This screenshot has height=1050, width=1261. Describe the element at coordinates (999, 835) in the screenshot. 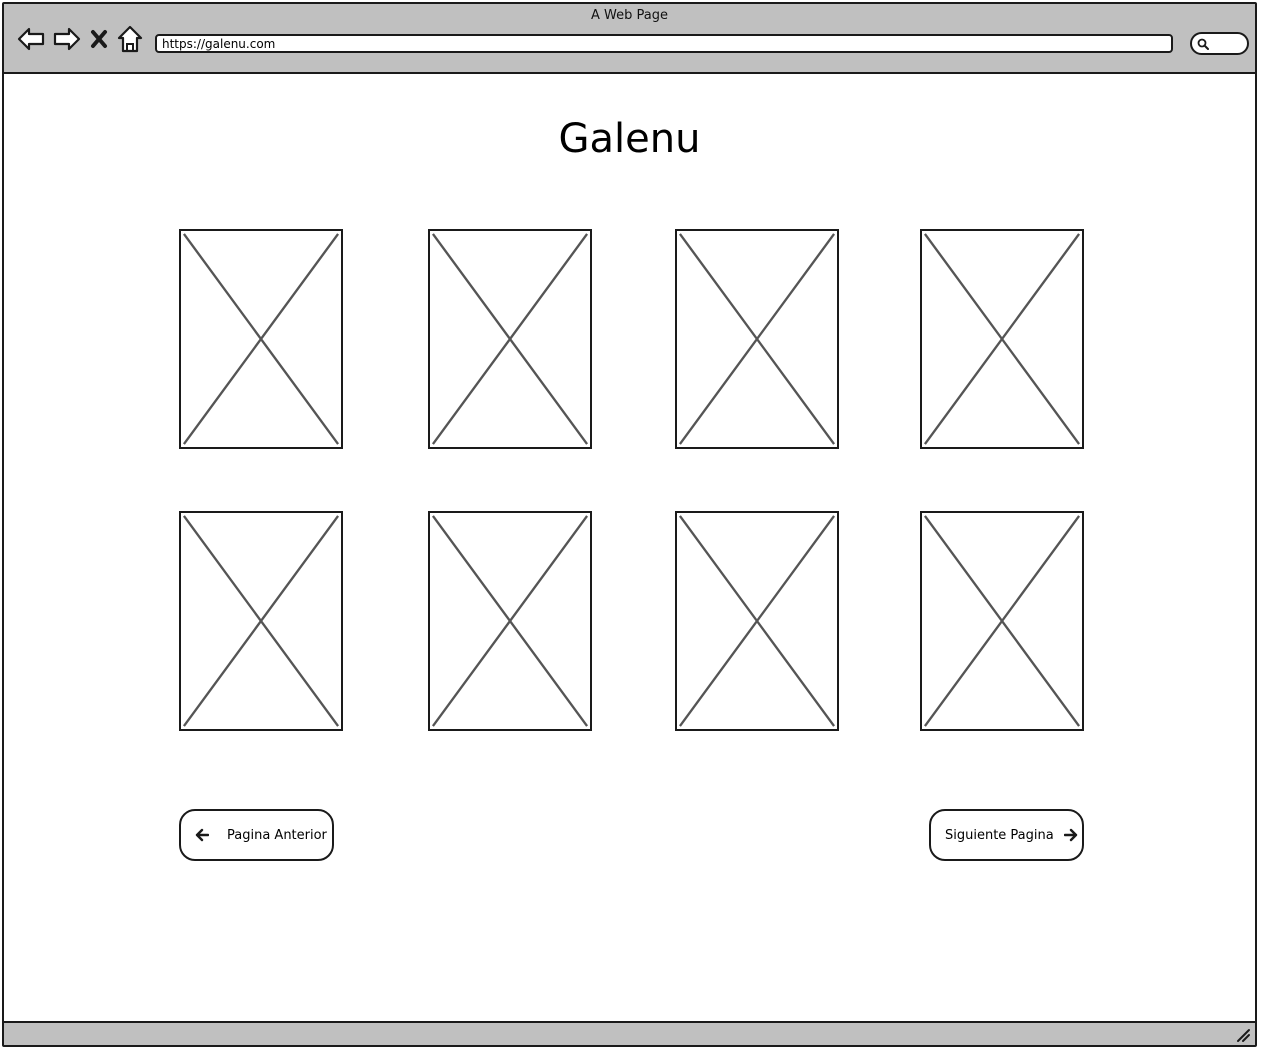

I see `next-page-label: Siguiente Pagina` at that location.